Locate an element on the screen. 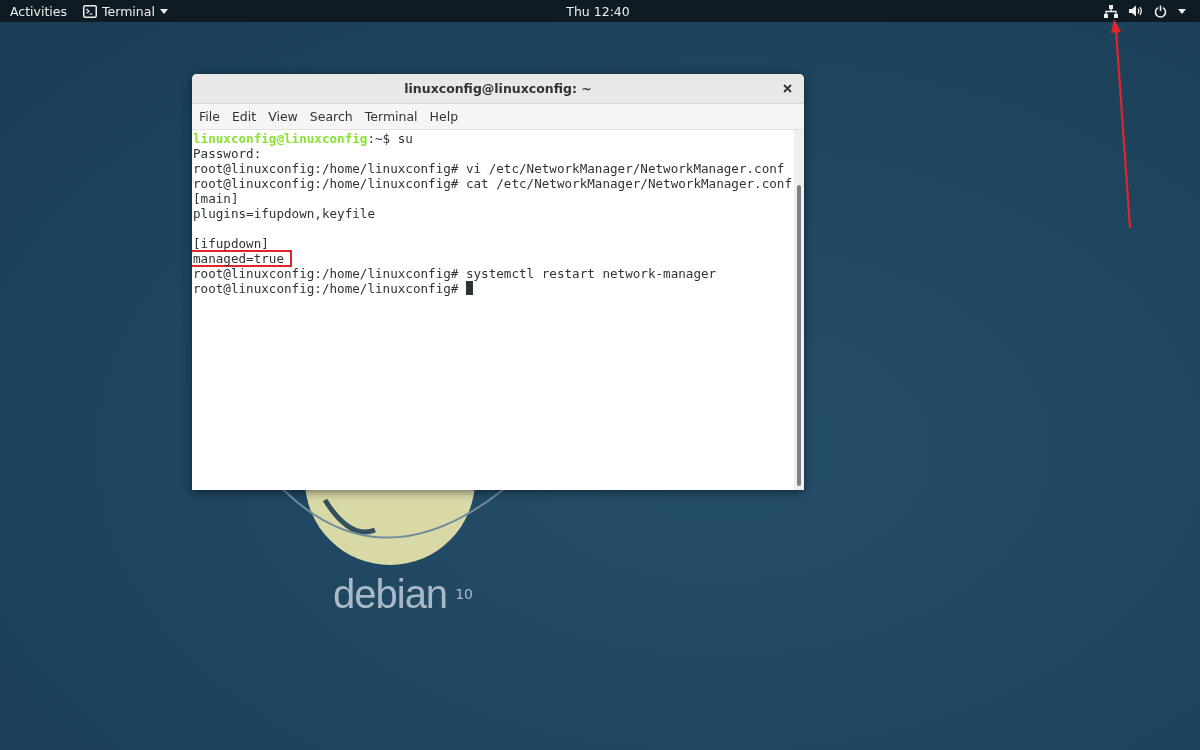  version-number: 10 is located at coordinates (464, 594).